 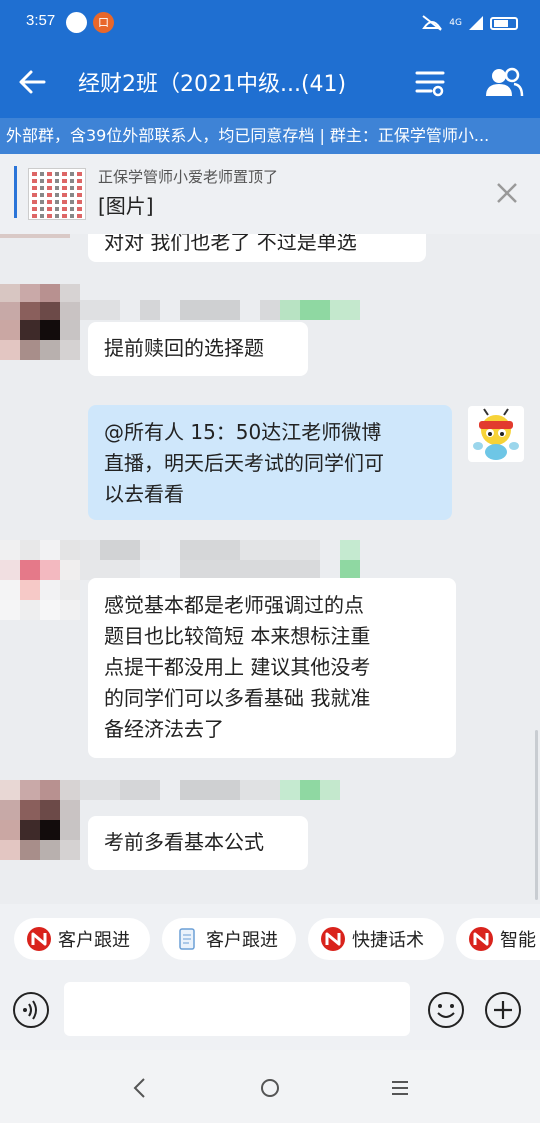 I want to click on back-arrow-icon, so click(x=32, y=82).